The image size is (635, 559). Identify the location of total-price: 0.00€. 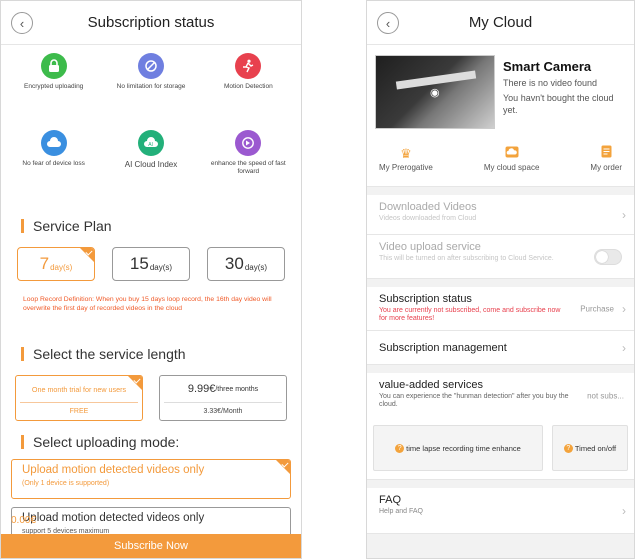
(24, 520).